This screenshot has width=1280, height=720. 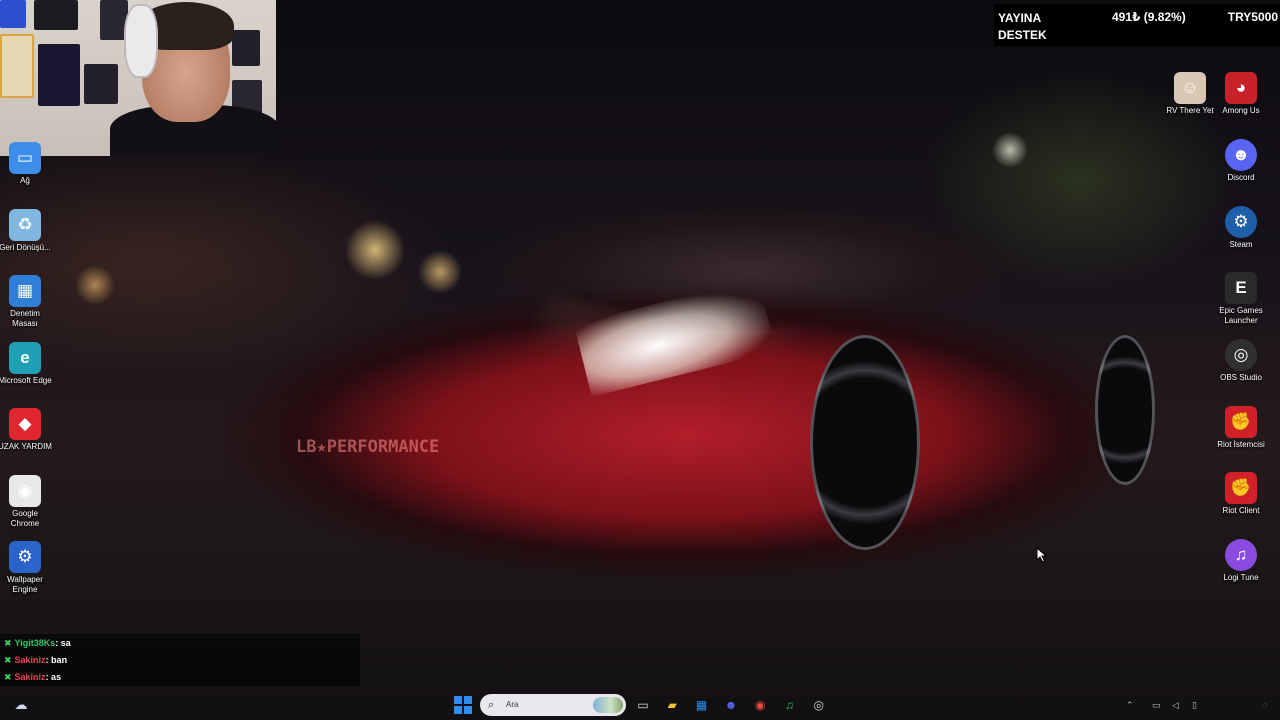 I want to click on desktop-shortcut-label: Among Us, so click(x=1241, y=110).